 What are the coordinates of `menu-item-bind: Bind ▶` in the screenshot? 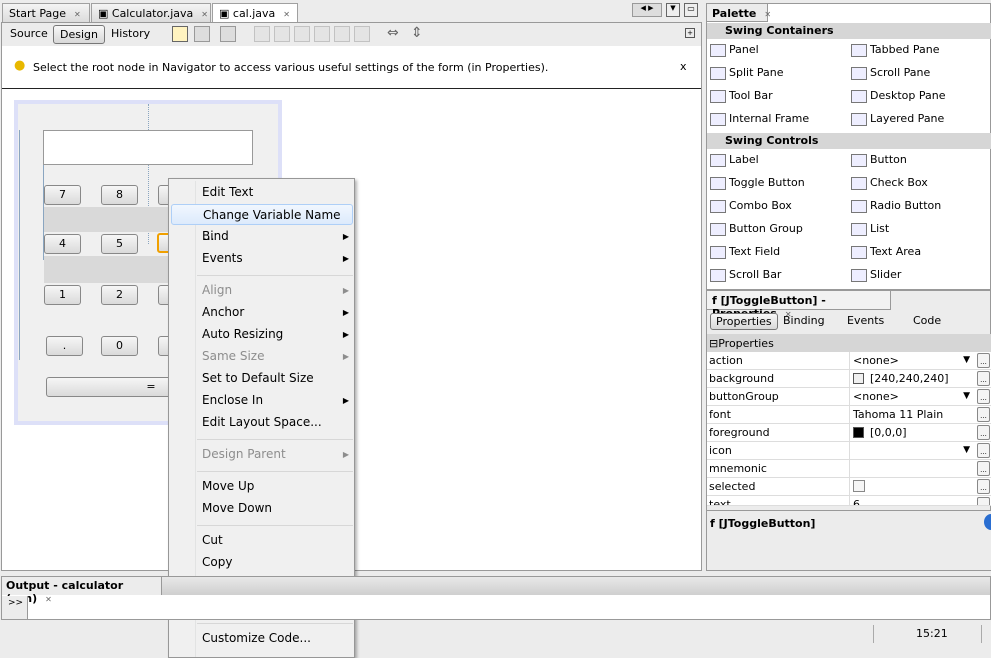 It's located at (262, 236).